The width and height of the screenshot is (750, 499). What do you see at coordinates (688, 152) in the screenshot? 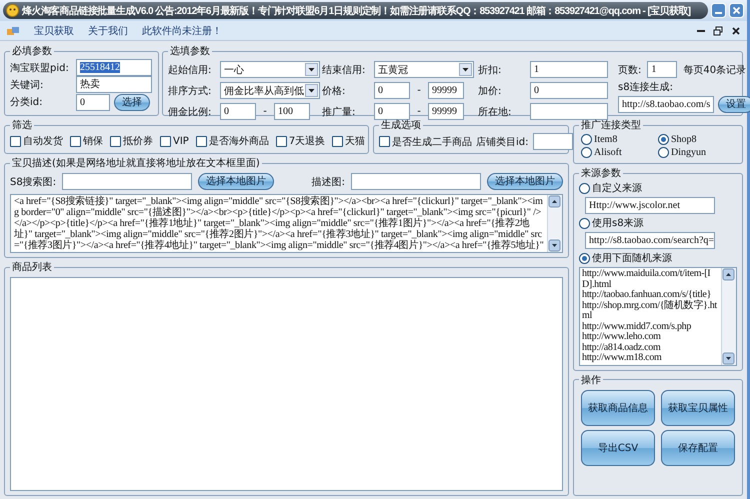
I see `radio-label: Dingyun` at bounding box center [688, 152].